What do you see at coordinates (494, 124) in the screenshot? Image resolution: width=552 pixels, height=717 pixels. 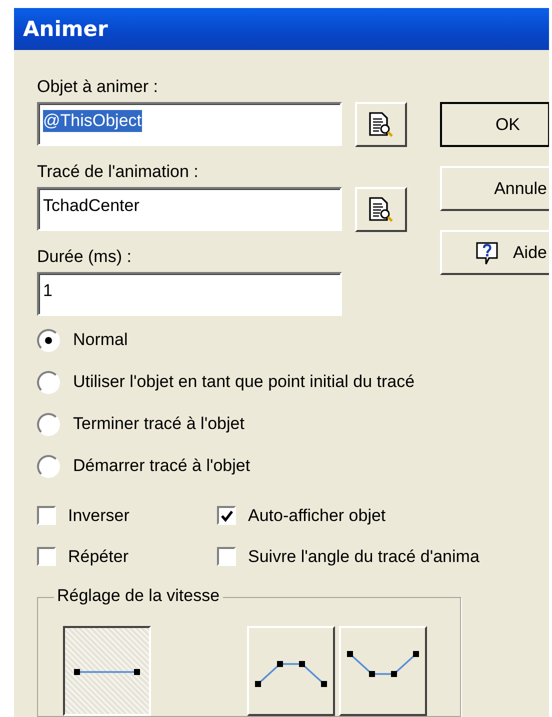 I see `dialog-button: OK` at bounding box center [494, 124].